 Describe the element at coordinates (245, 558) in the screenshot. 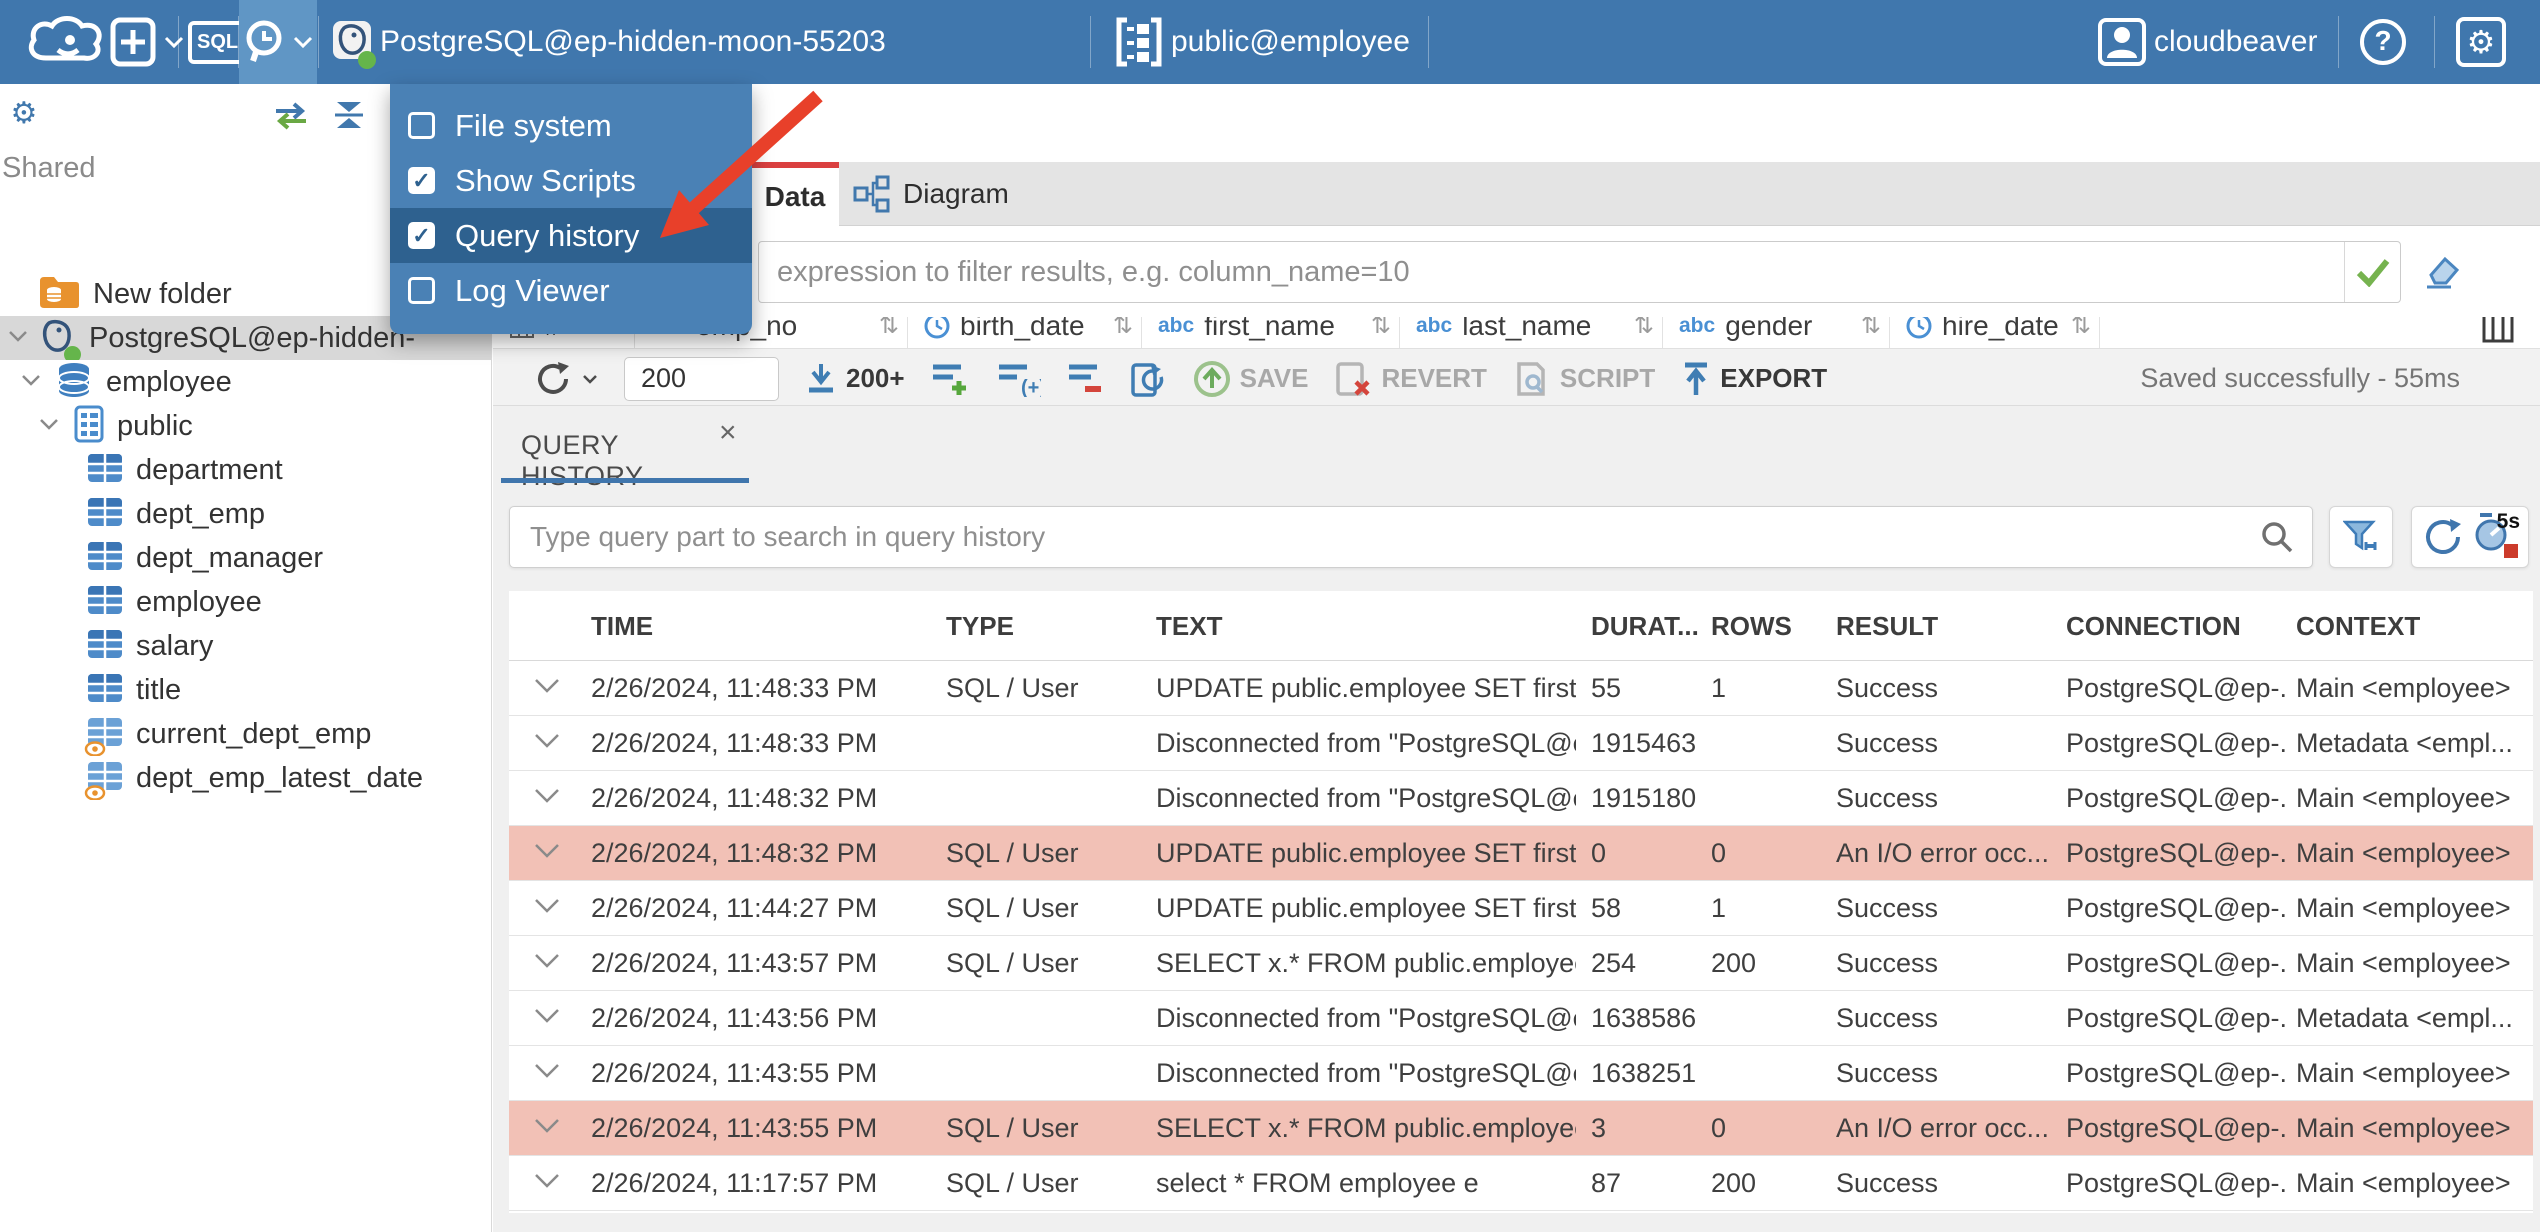

I see `tree-item-dept-manager: dept_manager` at that location.